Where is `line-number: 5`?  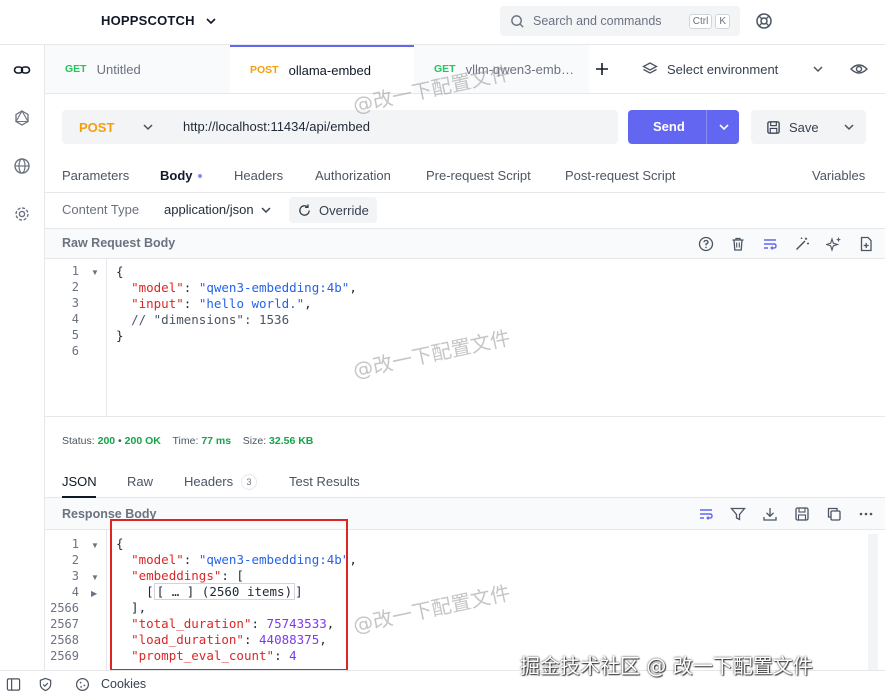 line-number: 5 is located at coordinates (75, 335).